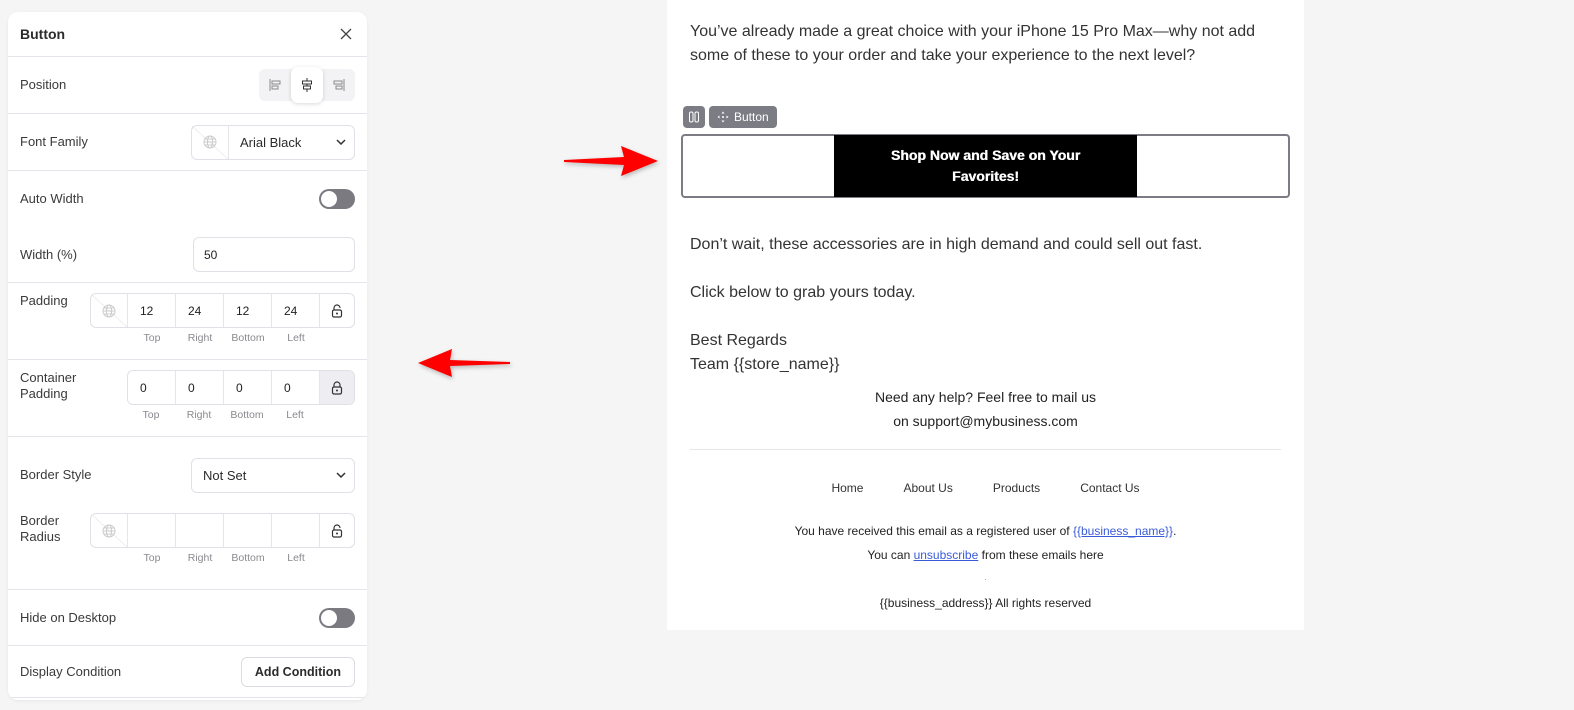  What do you see at coordinates (187, 85) in the screenshot?
I see `position-row: Position` at bounding box center [187, 85].